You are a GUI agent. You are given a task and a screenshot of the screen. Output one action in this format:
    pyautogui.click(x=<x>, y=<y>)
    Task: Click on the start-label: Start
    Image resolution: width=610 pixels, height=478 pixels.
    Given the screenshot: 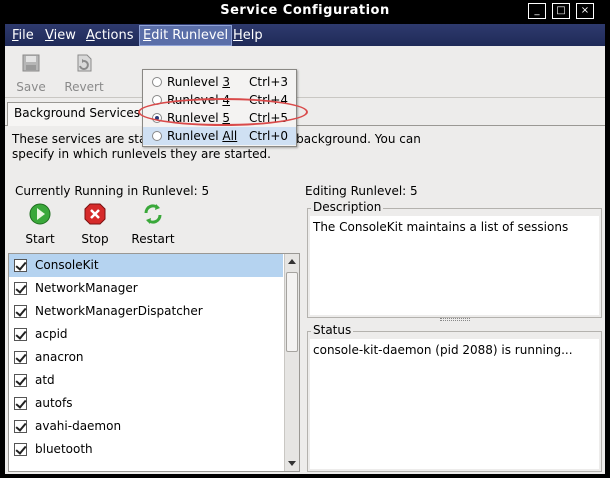 What is the action you would take?
    pyautogui.click(x=40, y=239)
    